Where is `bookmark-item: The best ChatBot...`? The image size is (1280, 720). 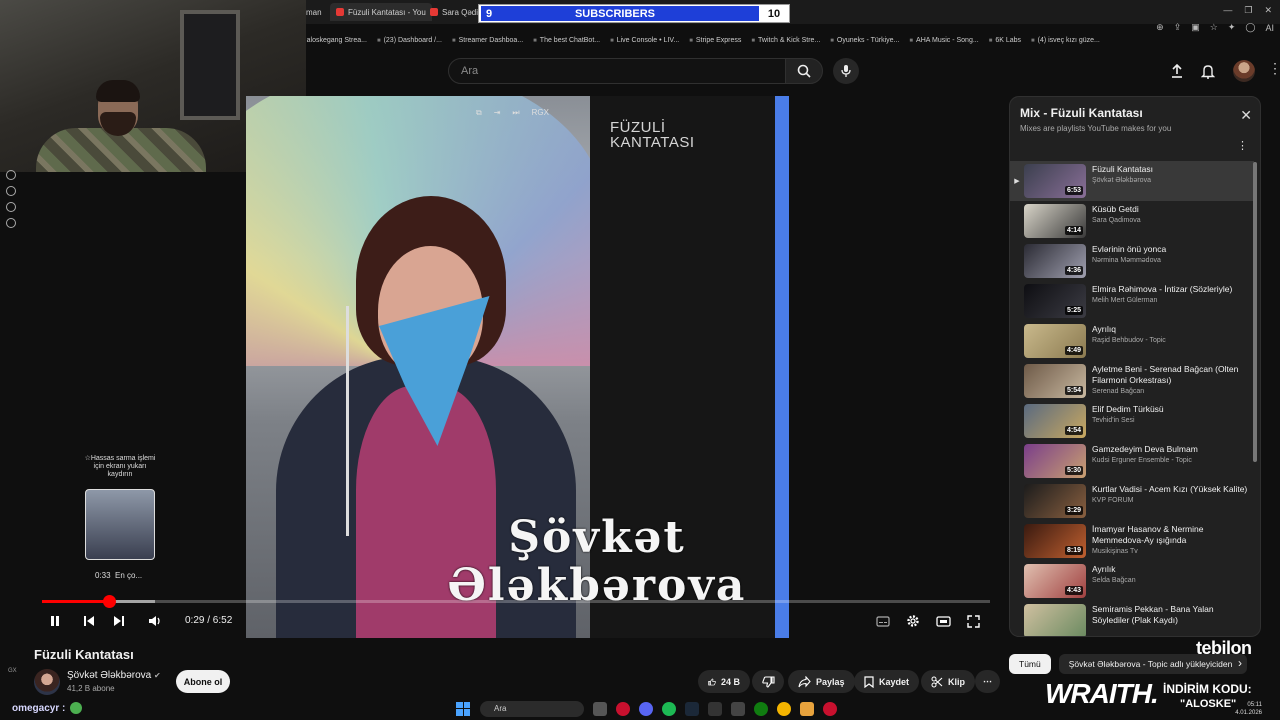
bookmark-item: The best ChatBot... is located at coordinates (566, 44).